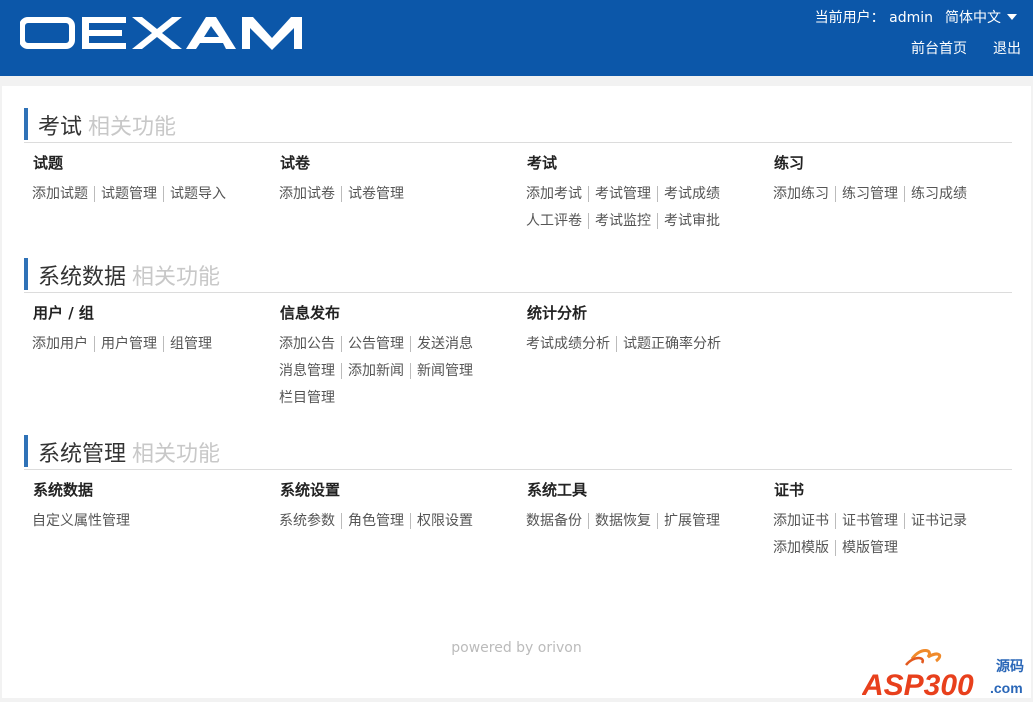  What do you see at coordinates (878, 535) in the screenshot?
I see `group-links: 添加证书 证书管理 证书记录 添加模版 模版管理` at bounding box center [878, 535].